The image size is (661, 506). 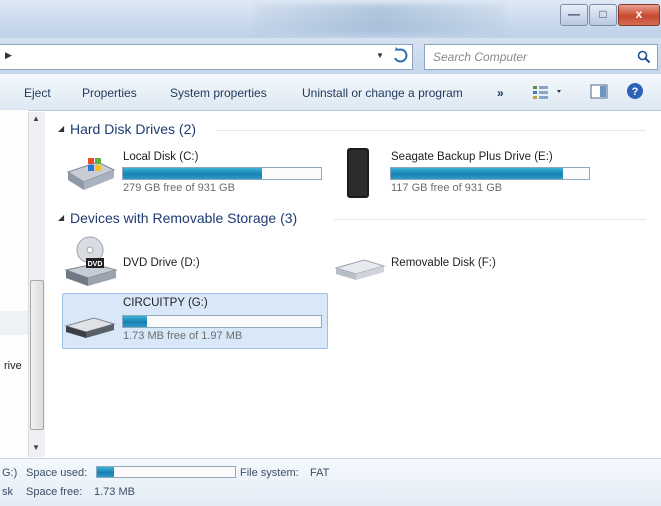 What do you see at coordinates (160, 157) in the screenshot?
I see `local-disk-c-name: Local Disk (C:)` at bounding box center [160, 157].